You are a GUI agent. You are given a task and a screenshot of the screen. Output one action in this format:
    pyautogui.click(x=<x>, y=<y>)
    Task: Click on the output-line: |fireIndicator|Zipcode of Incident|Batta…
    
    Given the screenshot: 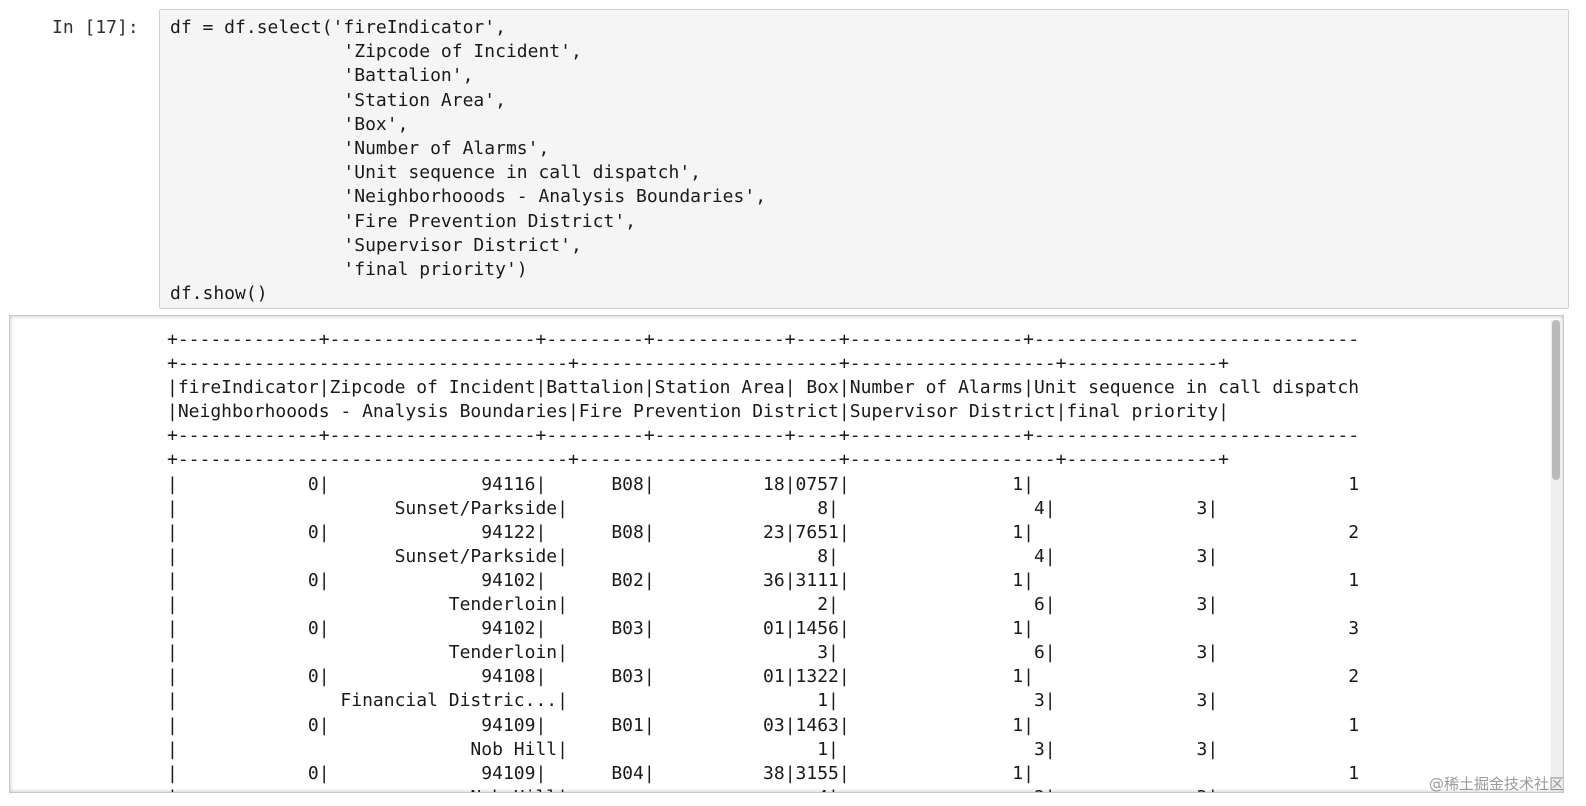 What is the action you would take?
    pyautogui.click(x=763, y=388)
    